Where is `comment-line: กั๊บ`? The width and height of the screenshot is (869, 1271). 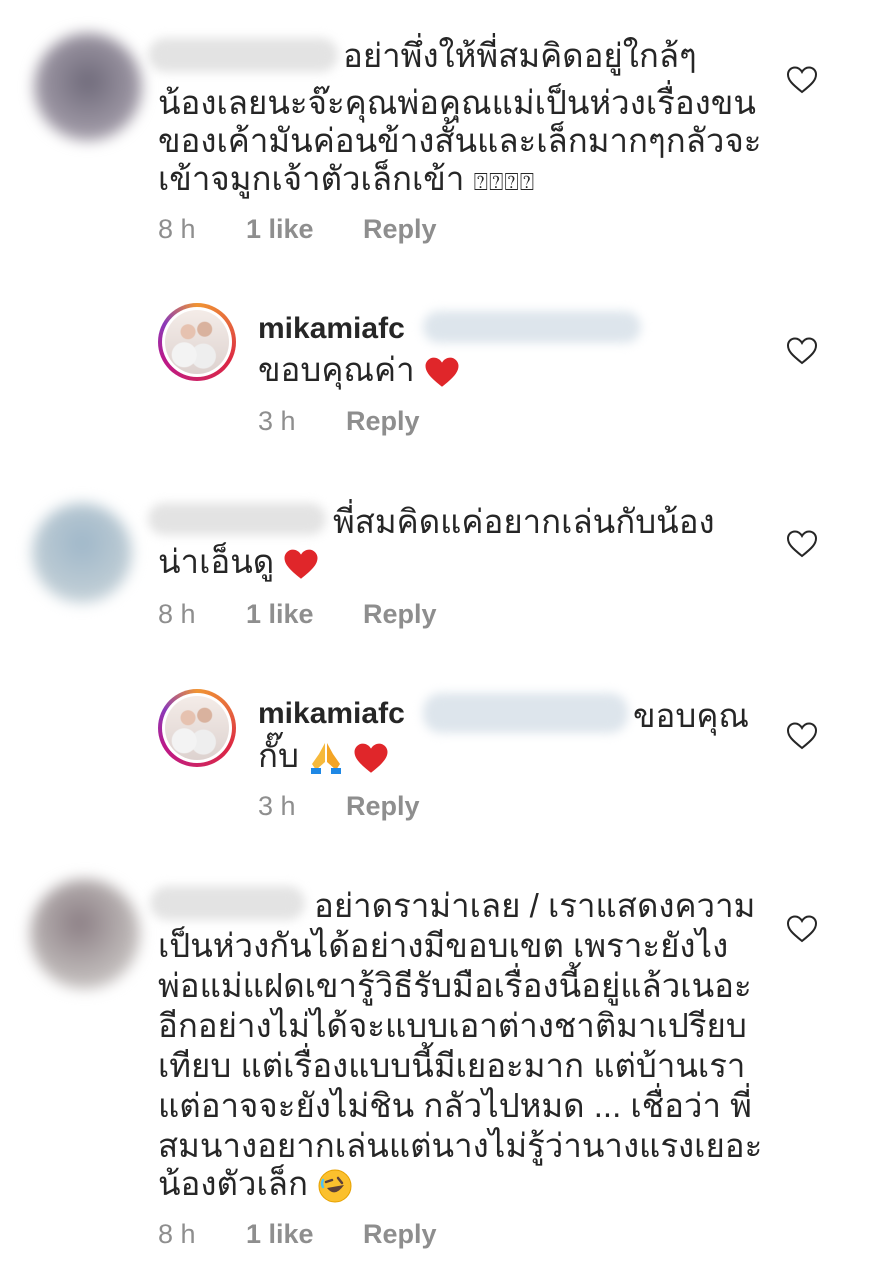
comment-line: กั๊บ is located at coordinates (323, 756).